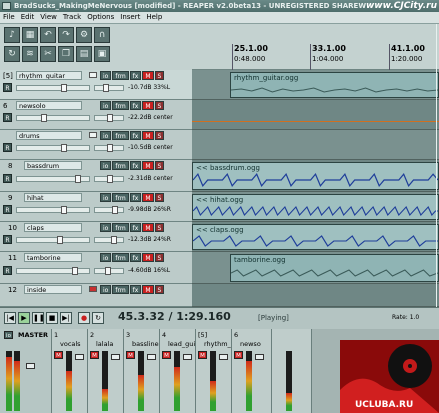 This screenshot has height=413, width=439. What do you see at coordinates (84, 35) in the screenshot?
I see `settings-icon: ⚙` at bounding box center [84, 35].